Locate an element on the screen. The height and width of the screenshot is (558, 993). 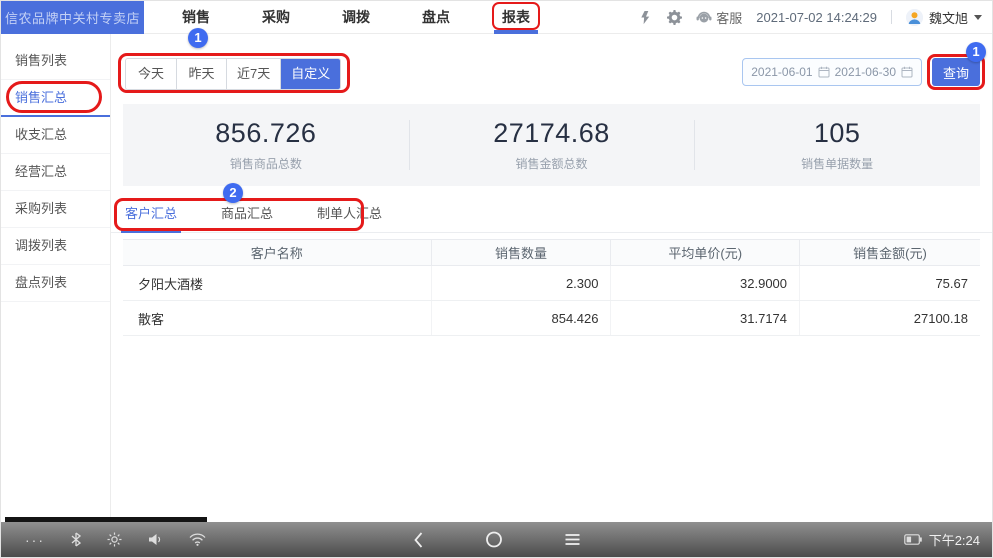
col-sales-qty: 销售数量 is located at coordinates (522, 252).